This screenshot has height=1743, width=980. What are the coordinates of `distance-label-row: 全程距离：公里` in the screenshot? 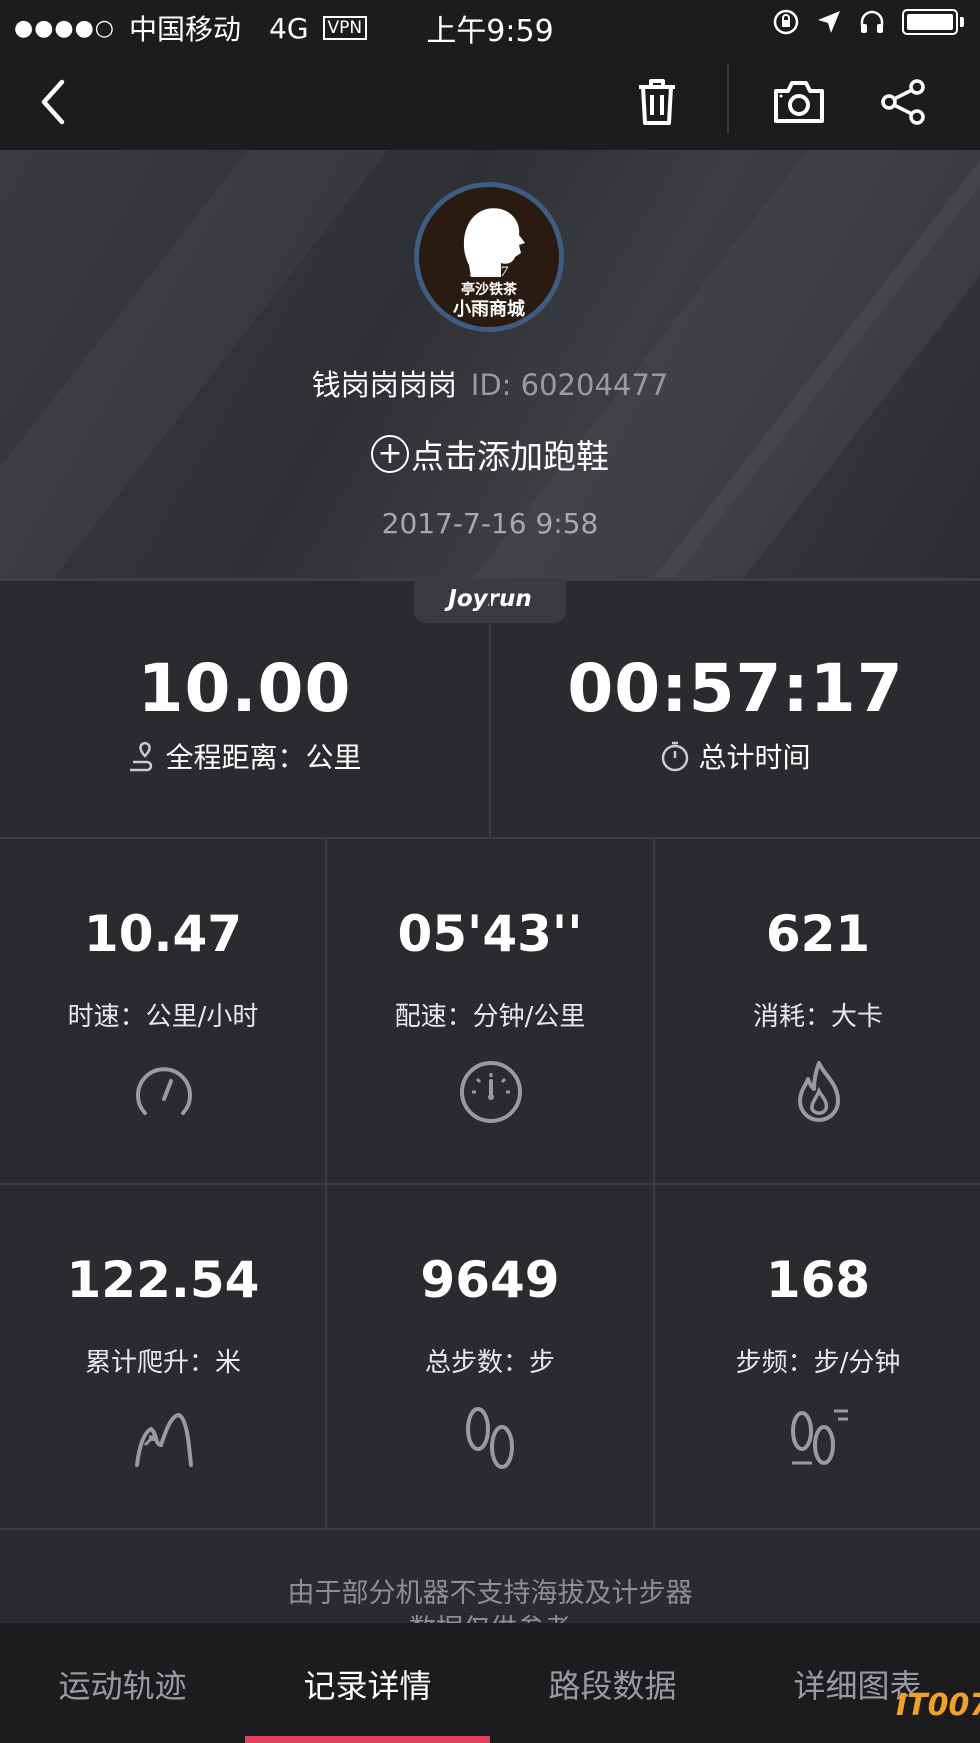 It's located at (244, 756).